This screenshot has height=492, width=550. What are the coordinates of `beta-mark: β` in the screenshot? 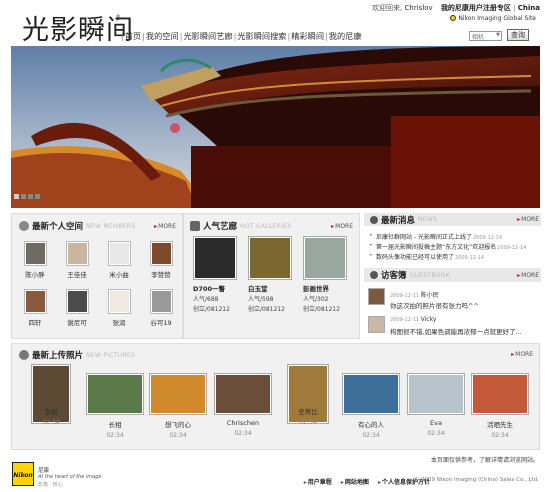 It's located at (118, 18).